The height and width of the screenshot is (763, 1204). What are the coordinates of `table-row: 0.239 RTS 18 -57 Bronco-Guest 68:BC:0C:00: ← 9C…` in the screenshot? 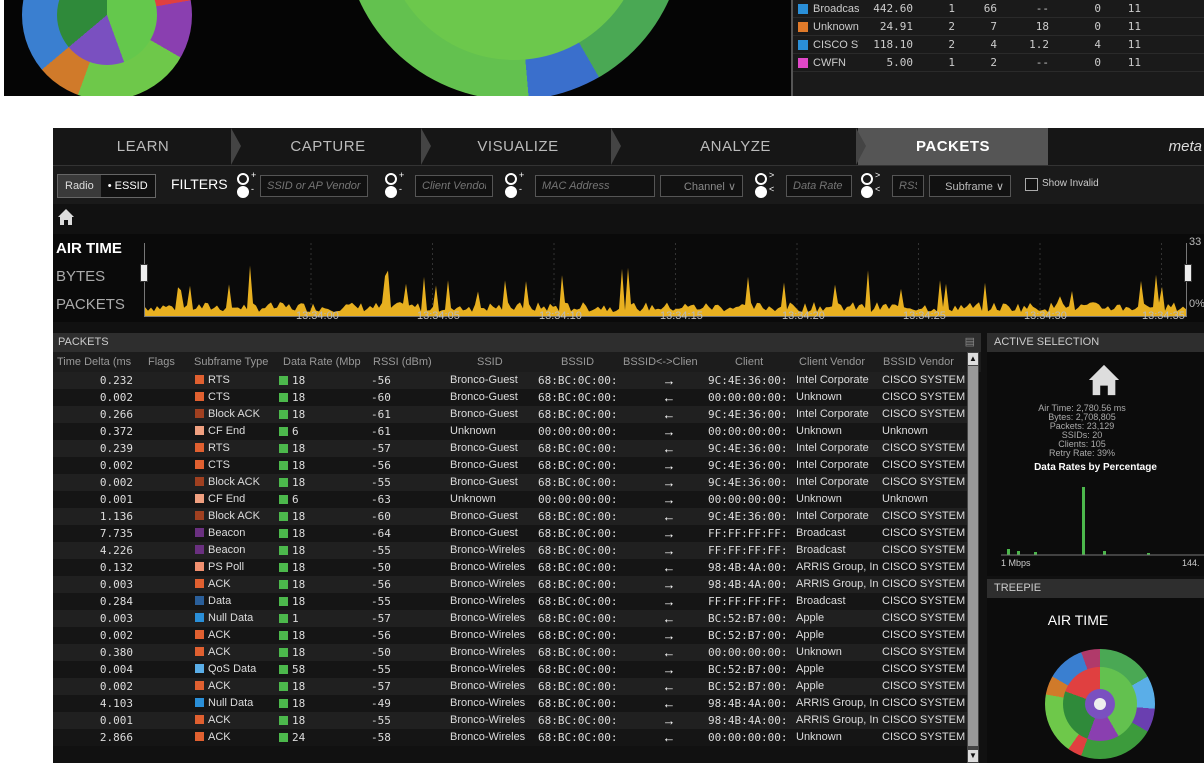 It's located at (510, 448).